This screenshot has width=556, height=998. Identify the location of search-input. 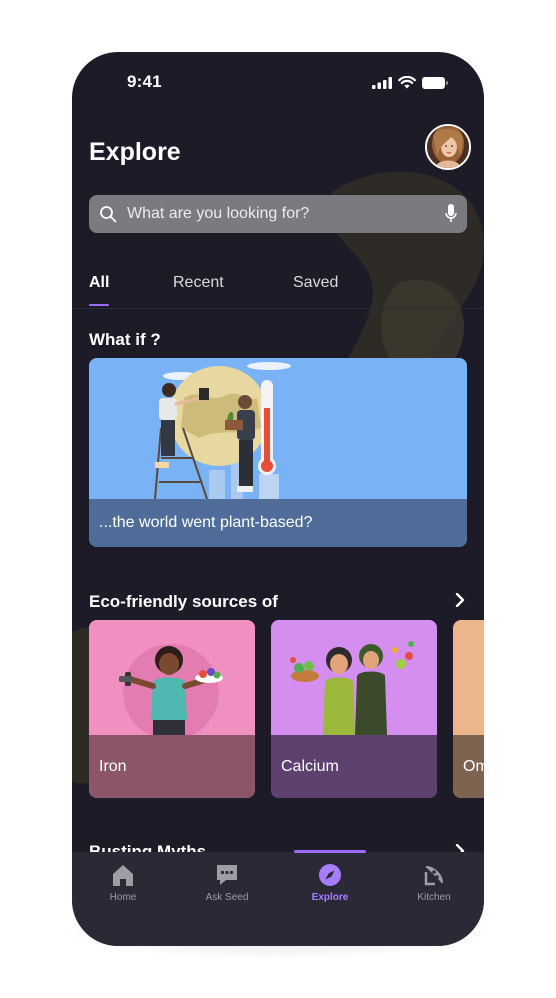
(277, 214).